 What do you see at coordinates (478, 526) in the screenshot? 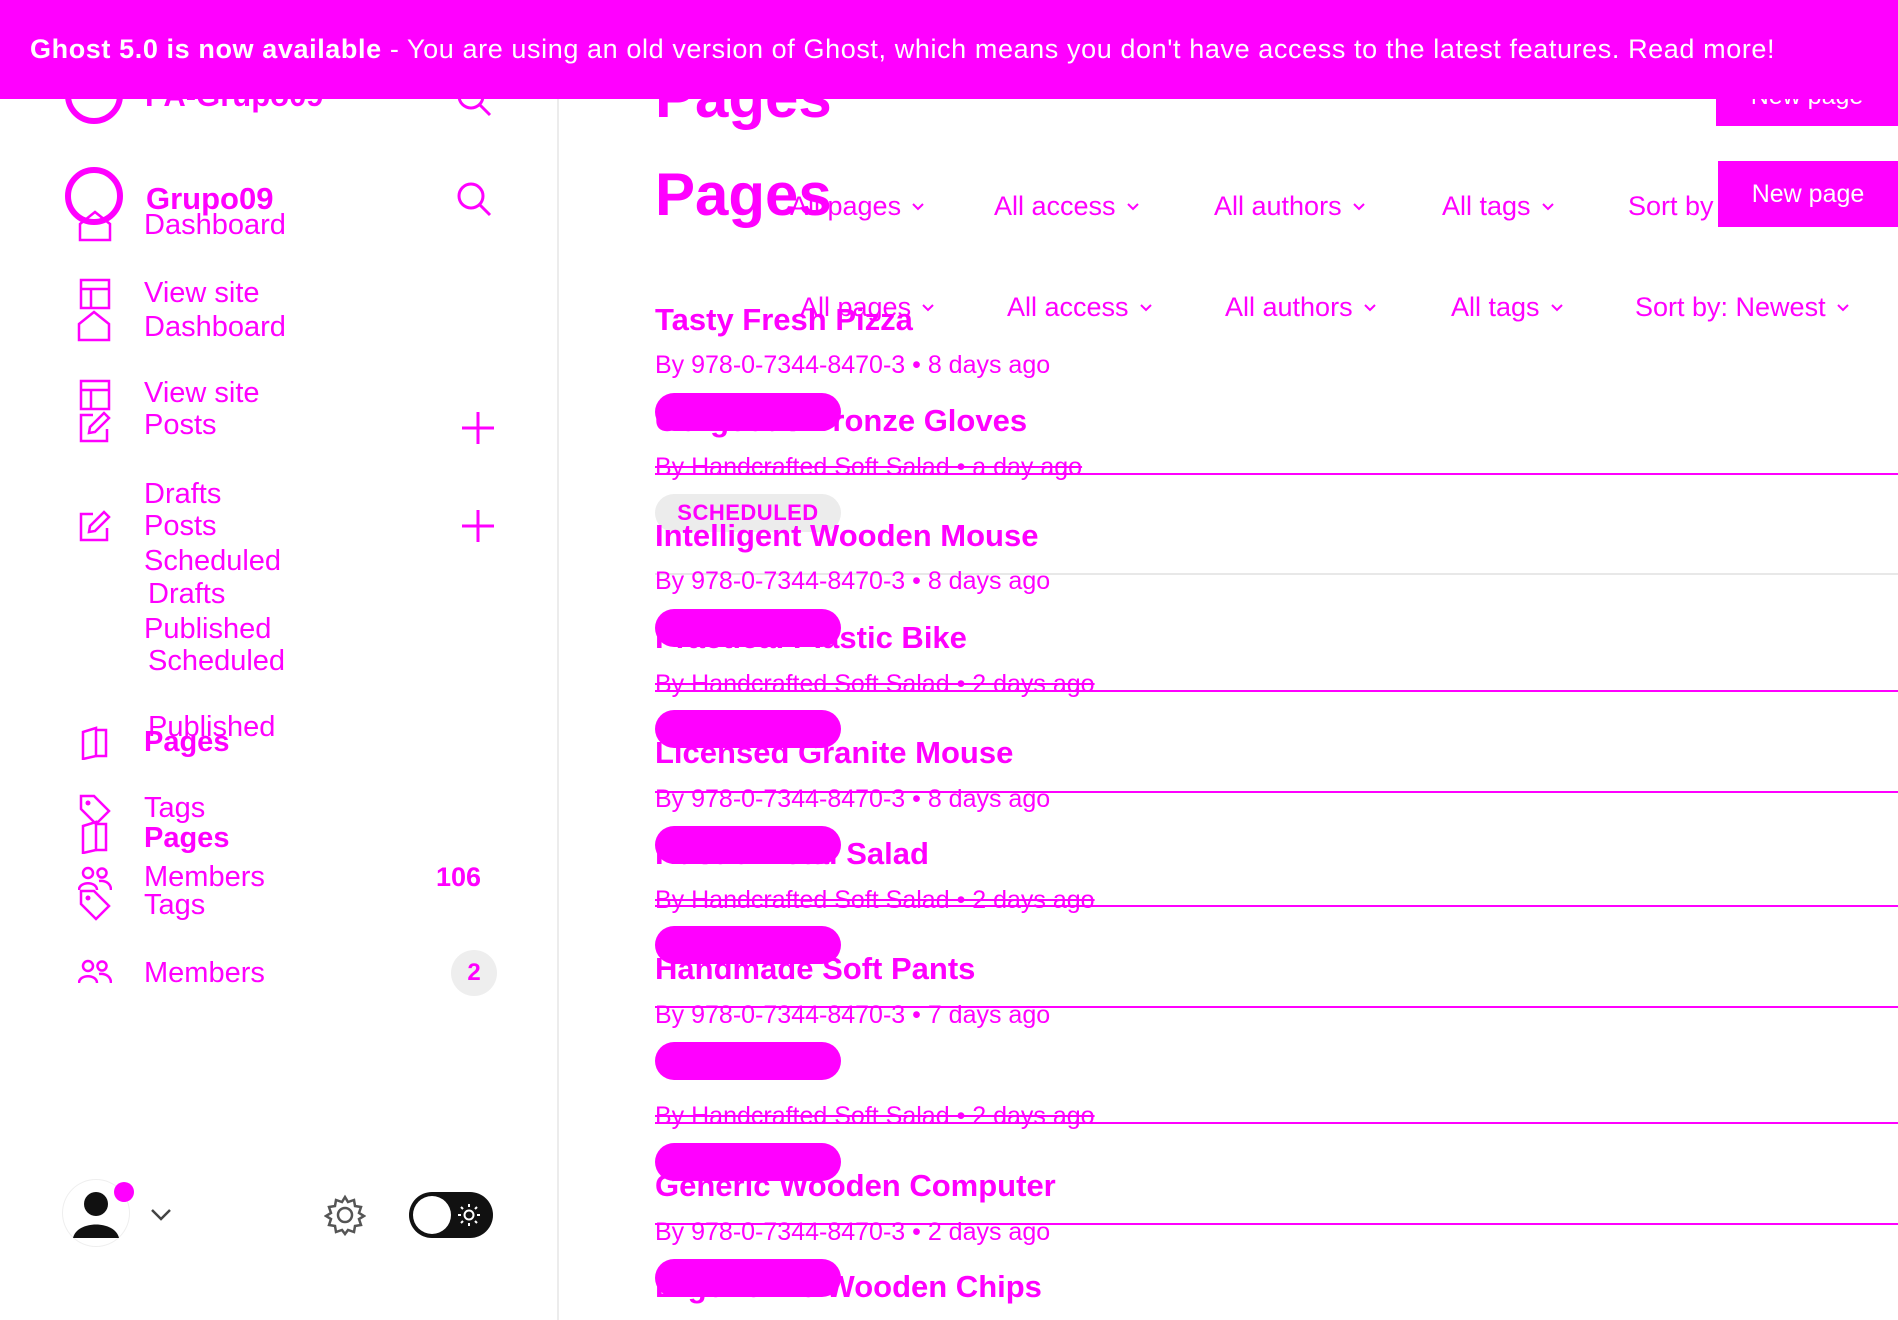
I see `add-post-icon` at bounding box center [478, 526].